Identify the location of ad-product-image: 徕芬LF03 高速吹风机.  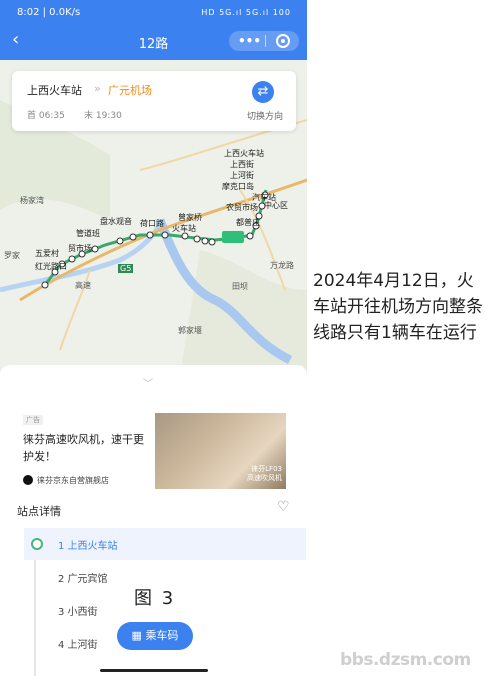
(220, 451).